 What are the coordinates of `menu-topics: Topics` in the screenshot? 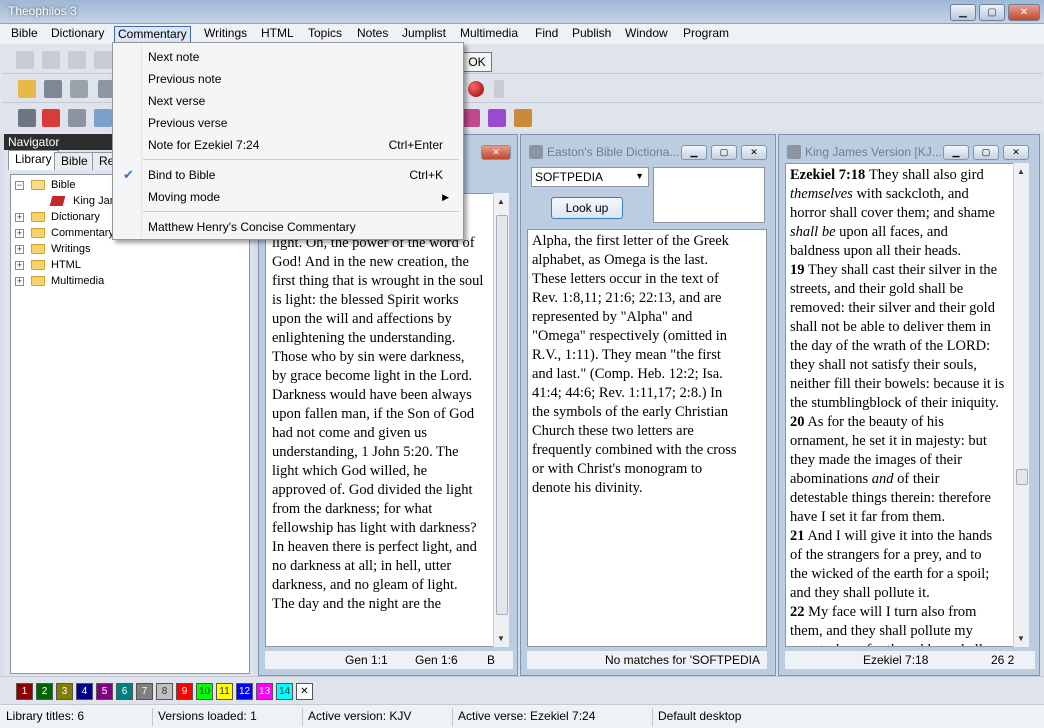 It's located at (325, 34).